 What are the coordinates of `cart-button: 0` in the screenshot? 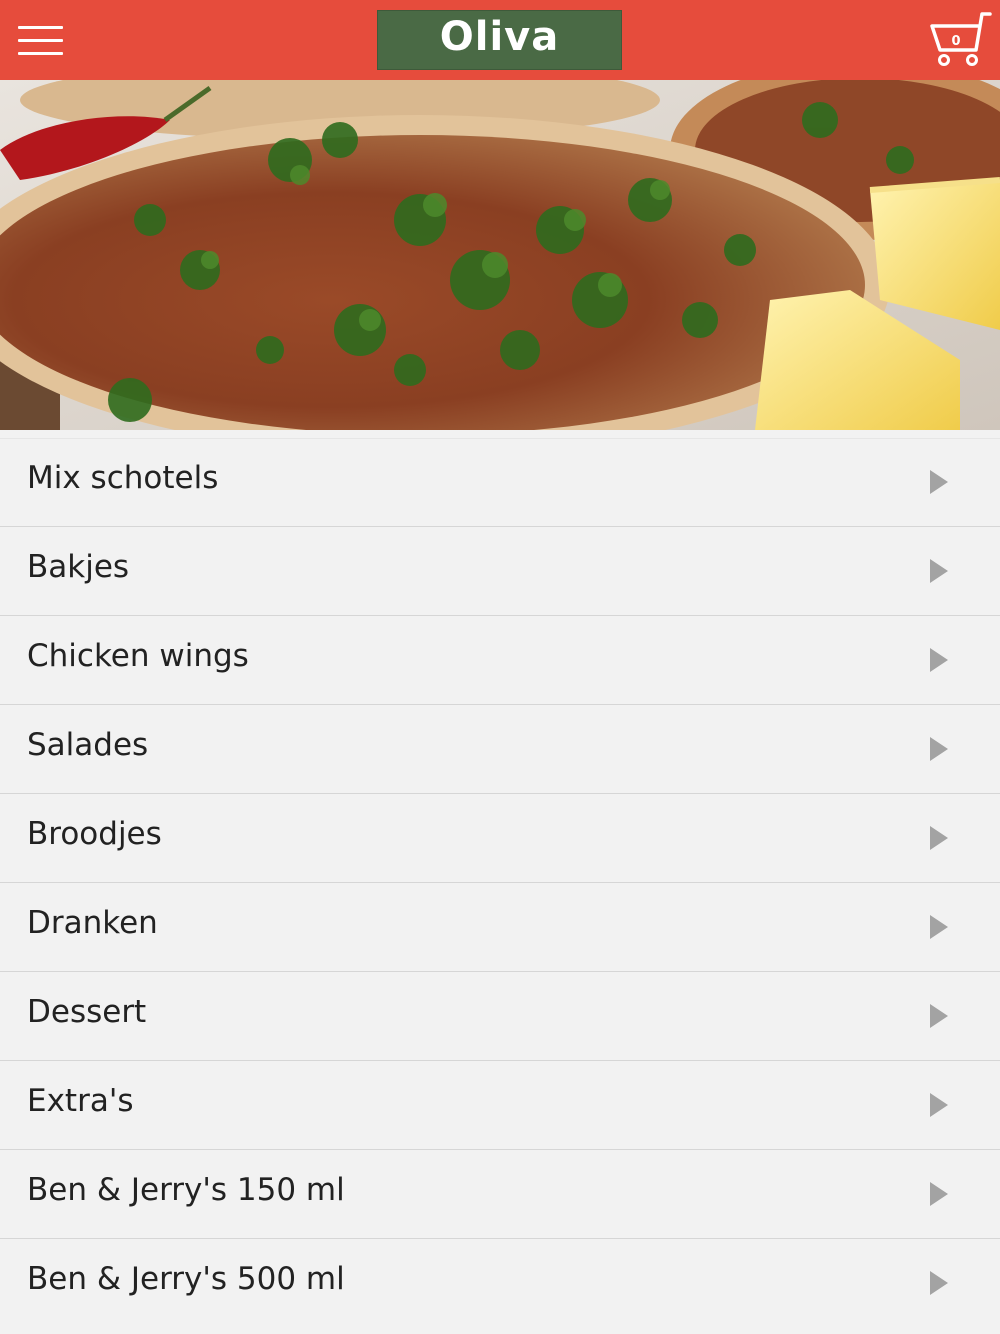 It's located at (960, 40).